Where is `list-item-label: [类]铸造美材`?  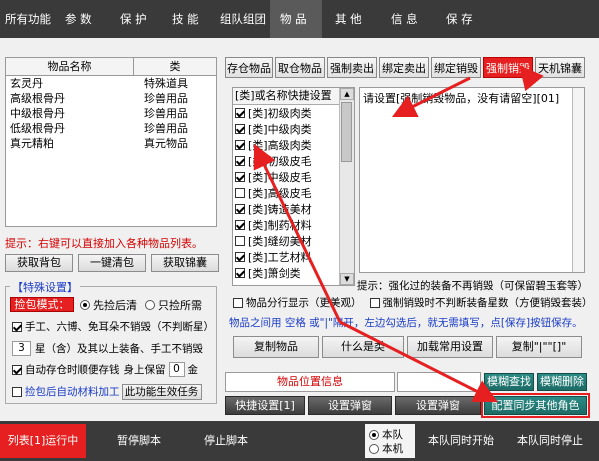 list-item-label: [类]铸造美材 is located at coordinates (280, 209).